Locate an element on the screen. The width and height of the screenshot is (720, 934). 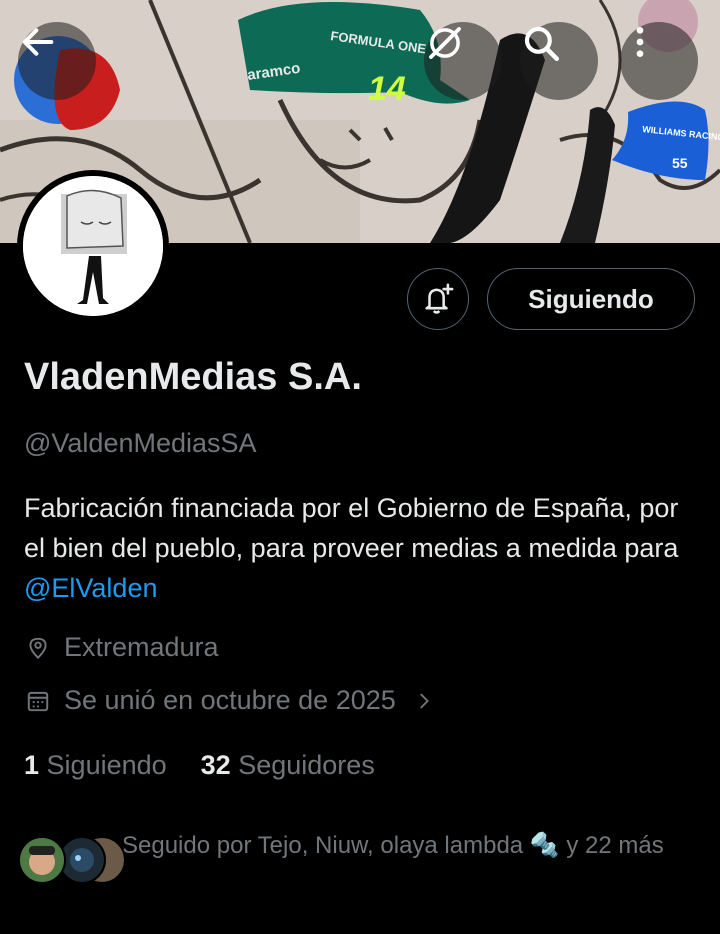
grok-icon is located at coordinates (445, 43).